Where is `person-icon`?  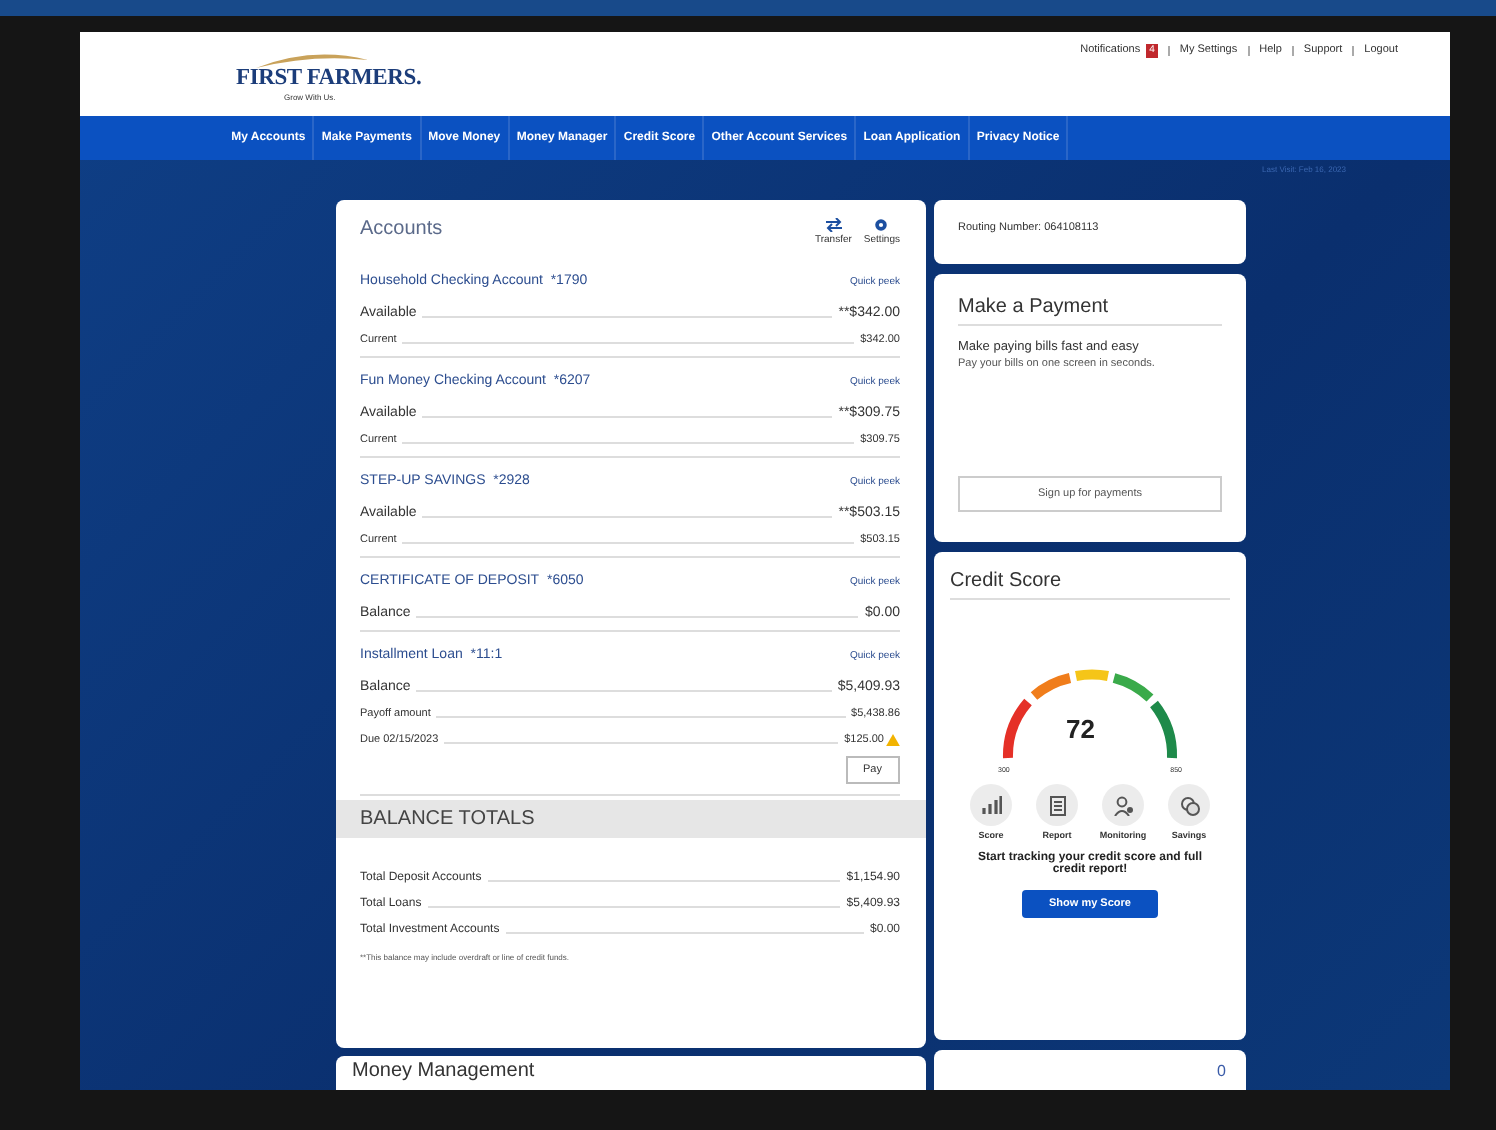 person-icon is located at coordinates (1123, 805).